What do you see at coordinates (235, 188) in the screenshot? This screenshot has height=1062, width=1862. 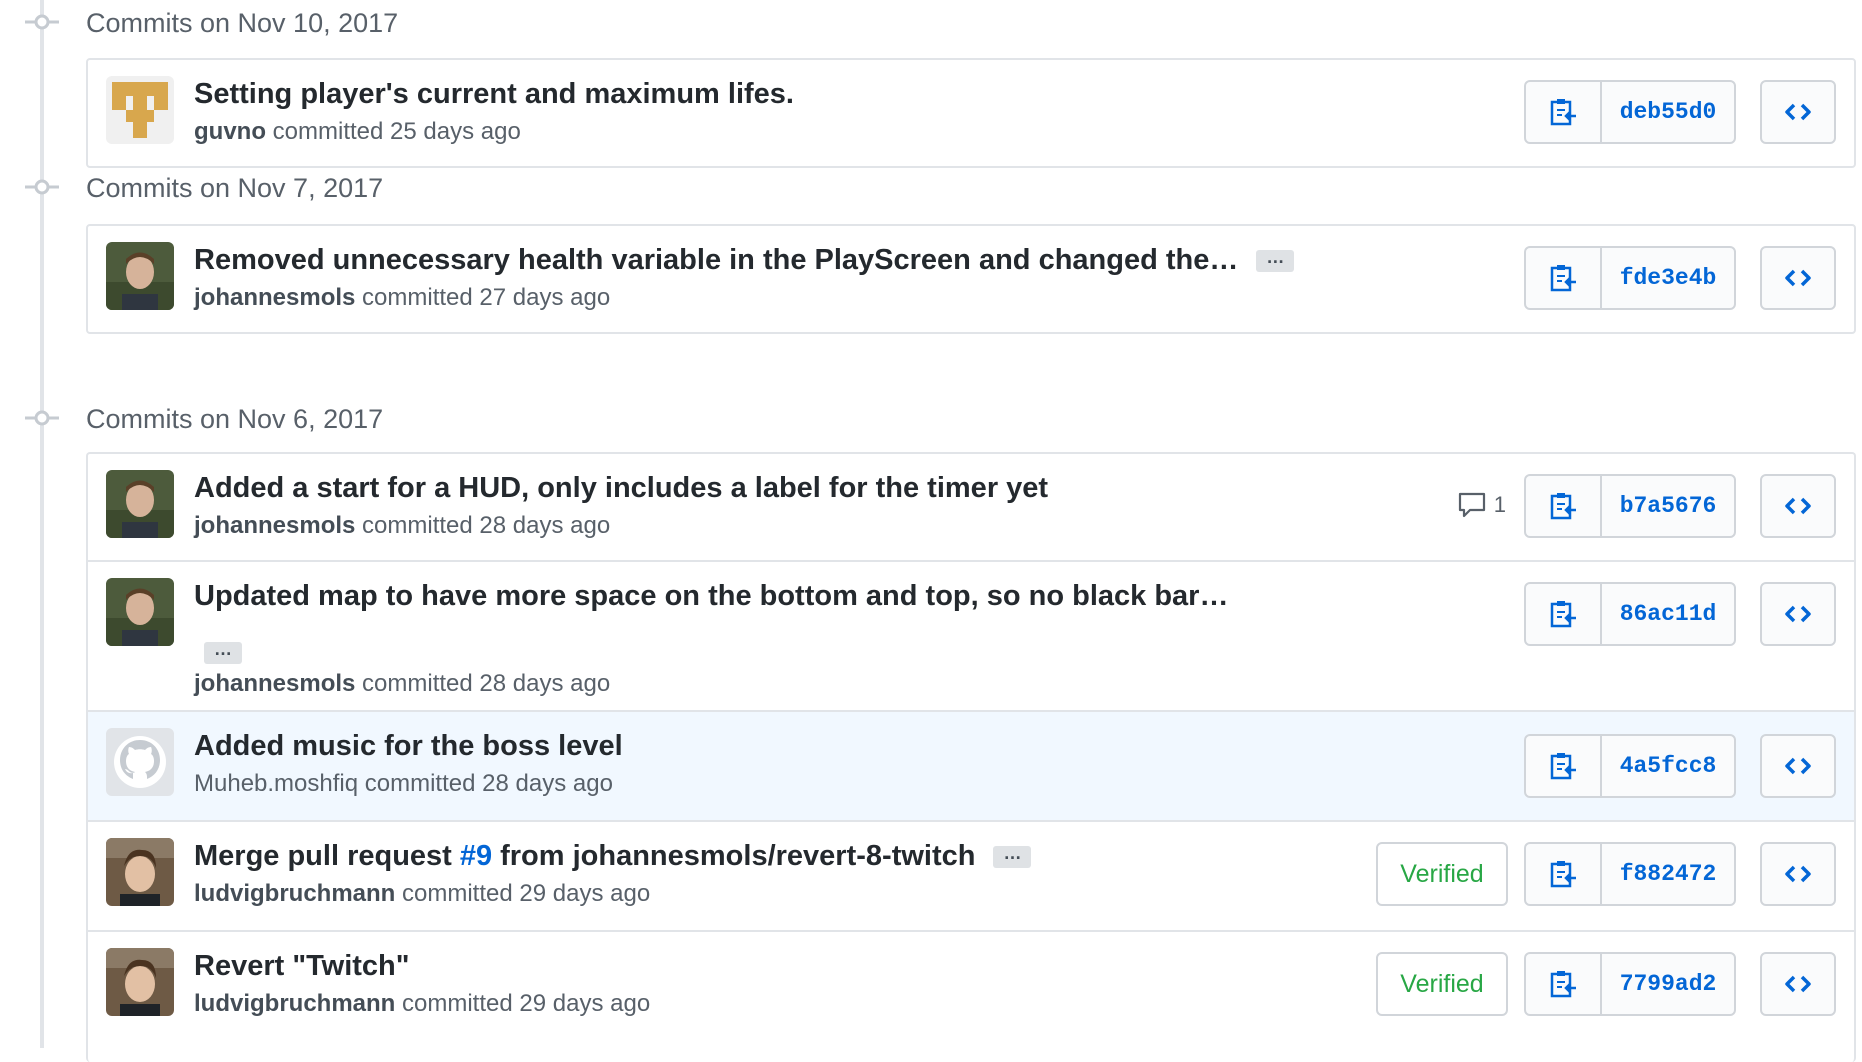 I see `group-date-title: Commits on Nov 7, 2017` at bounding box center [235, 188].